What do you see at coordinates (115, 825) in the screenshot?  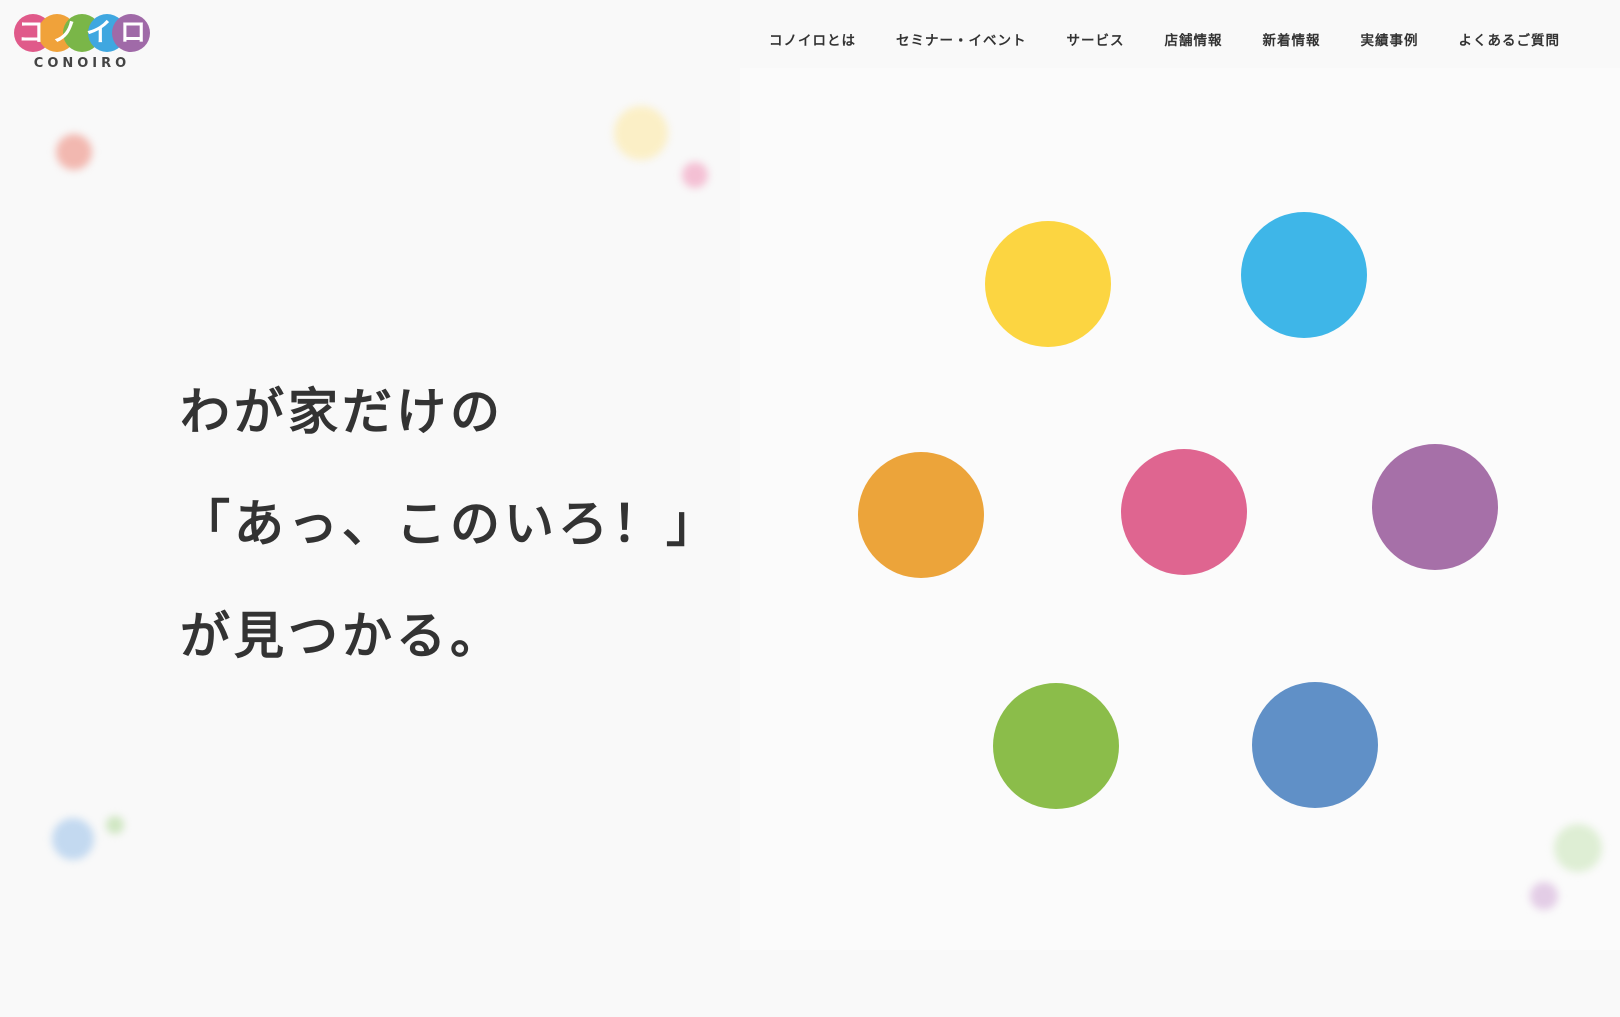 I see `decor-bubble-green` at bounding box center [115, 825].